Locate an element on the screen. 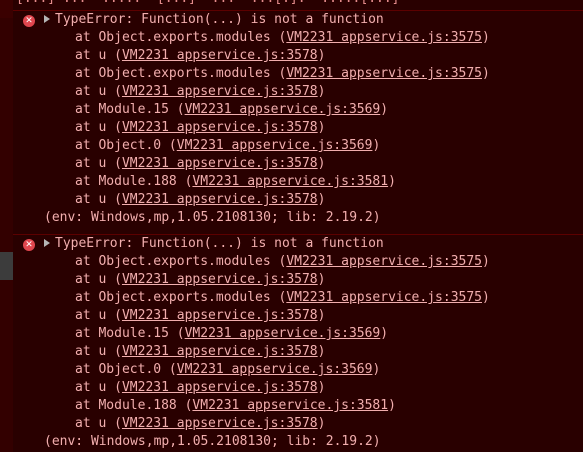  gutter-strip is located at coordinates (6, 226).